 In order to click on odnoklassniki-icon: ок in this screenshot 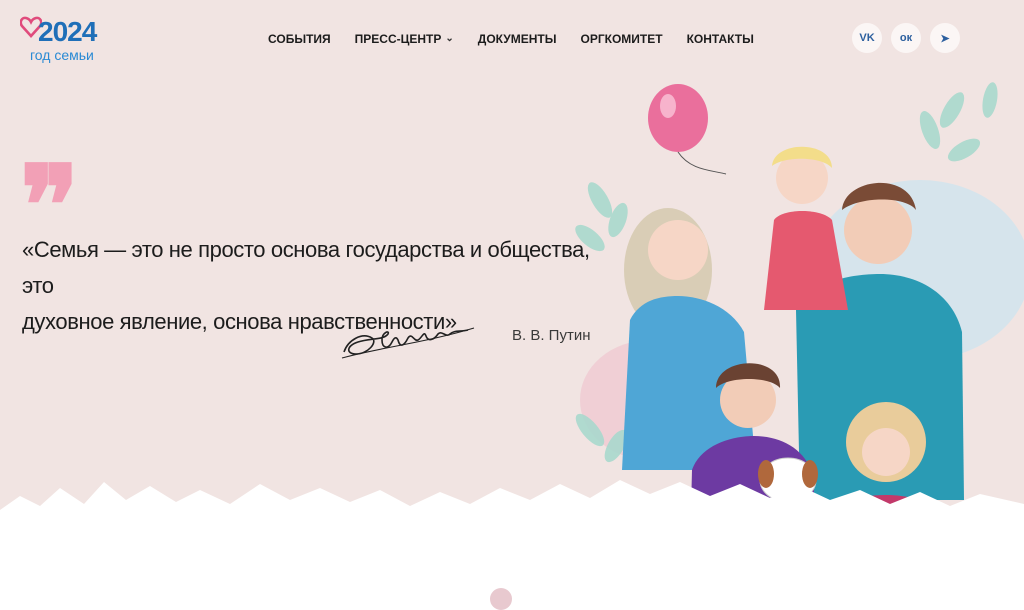, I will do `click(906, 38)`.